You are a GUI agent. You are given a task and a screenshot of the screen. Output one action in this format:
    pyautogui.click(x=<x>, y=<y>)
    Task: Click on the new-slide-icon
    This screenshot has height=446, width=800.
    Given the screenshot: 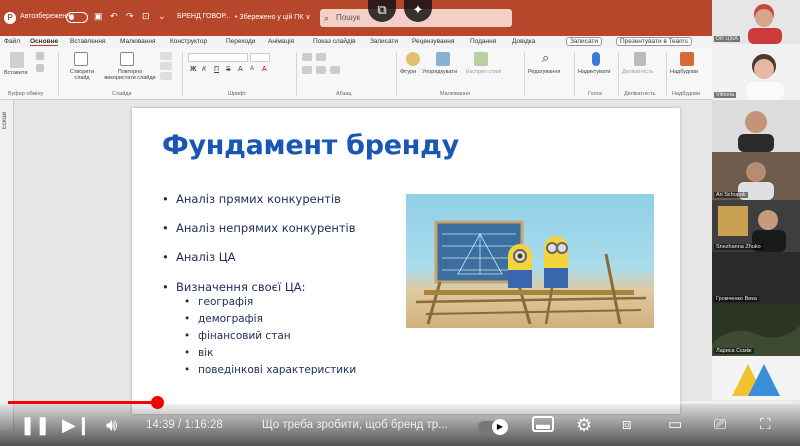 What is the action you would take?
    pyautogui.click(x=81, y=59)
    